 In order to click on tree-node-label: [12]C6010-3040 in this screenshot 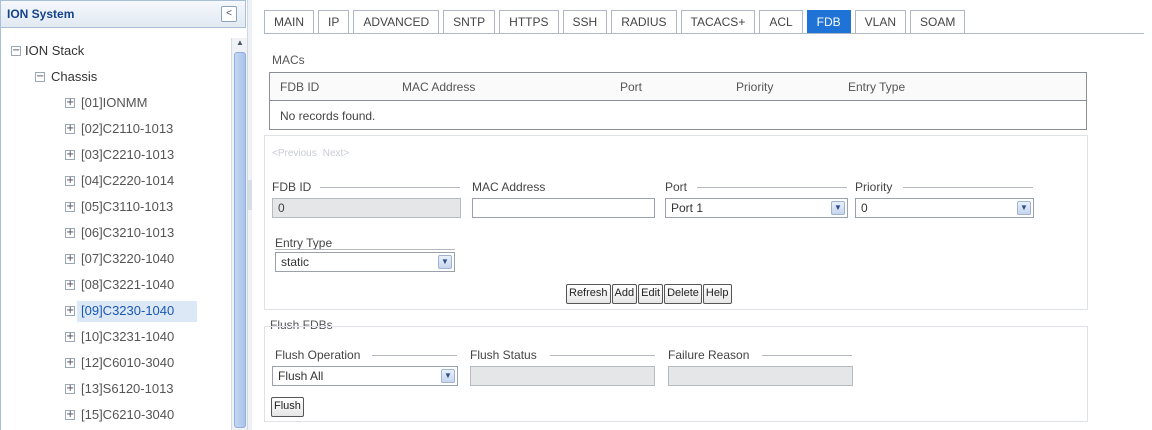, I will do `click(128, 362)`.